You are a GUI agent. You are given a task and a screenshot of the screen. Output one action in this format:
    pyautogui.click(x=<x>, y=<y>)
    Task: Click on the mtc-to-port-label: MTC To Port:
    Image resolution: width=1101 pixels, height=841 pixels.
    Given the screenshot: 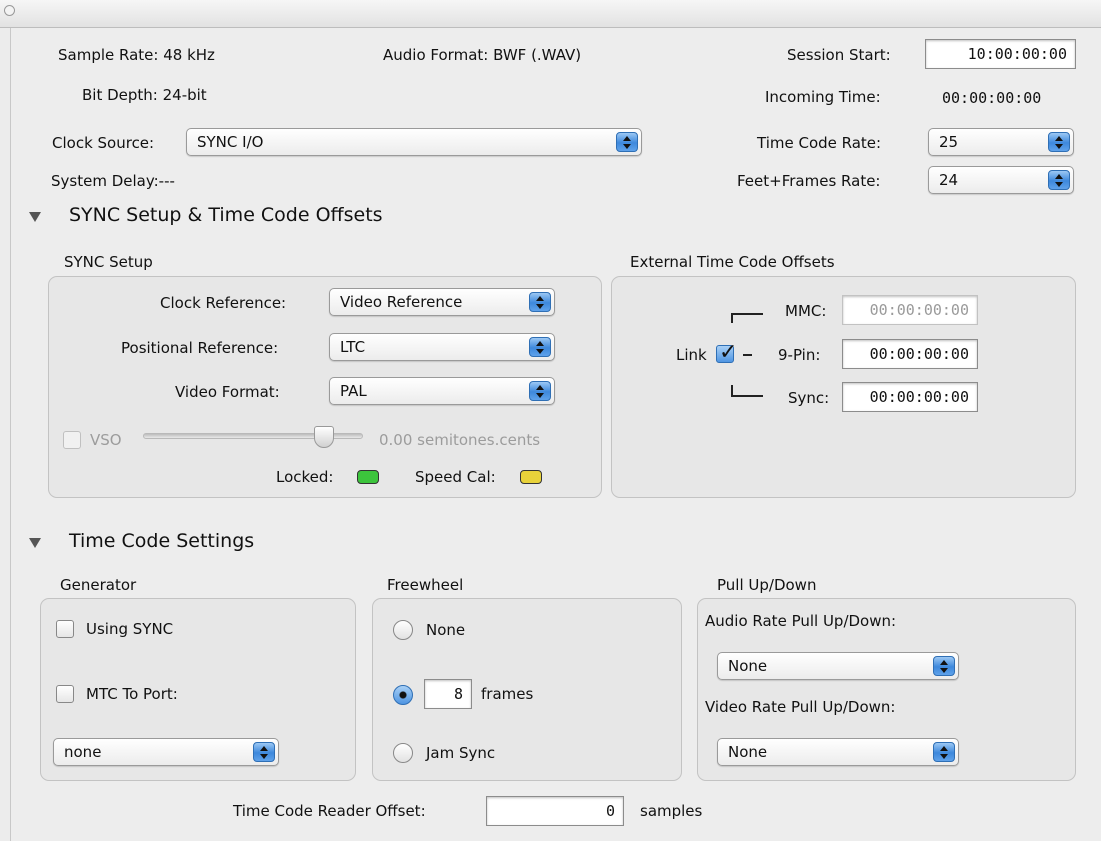 What is the action you would take?
    pyautogui.click(x=132, y=694)
    